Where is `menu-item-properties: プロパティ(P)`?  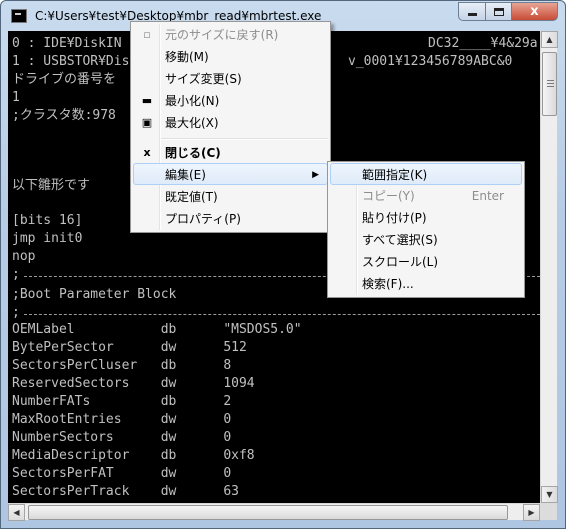
menu-item-properties: プロパティ(P) is located at coordinates (230, 219).